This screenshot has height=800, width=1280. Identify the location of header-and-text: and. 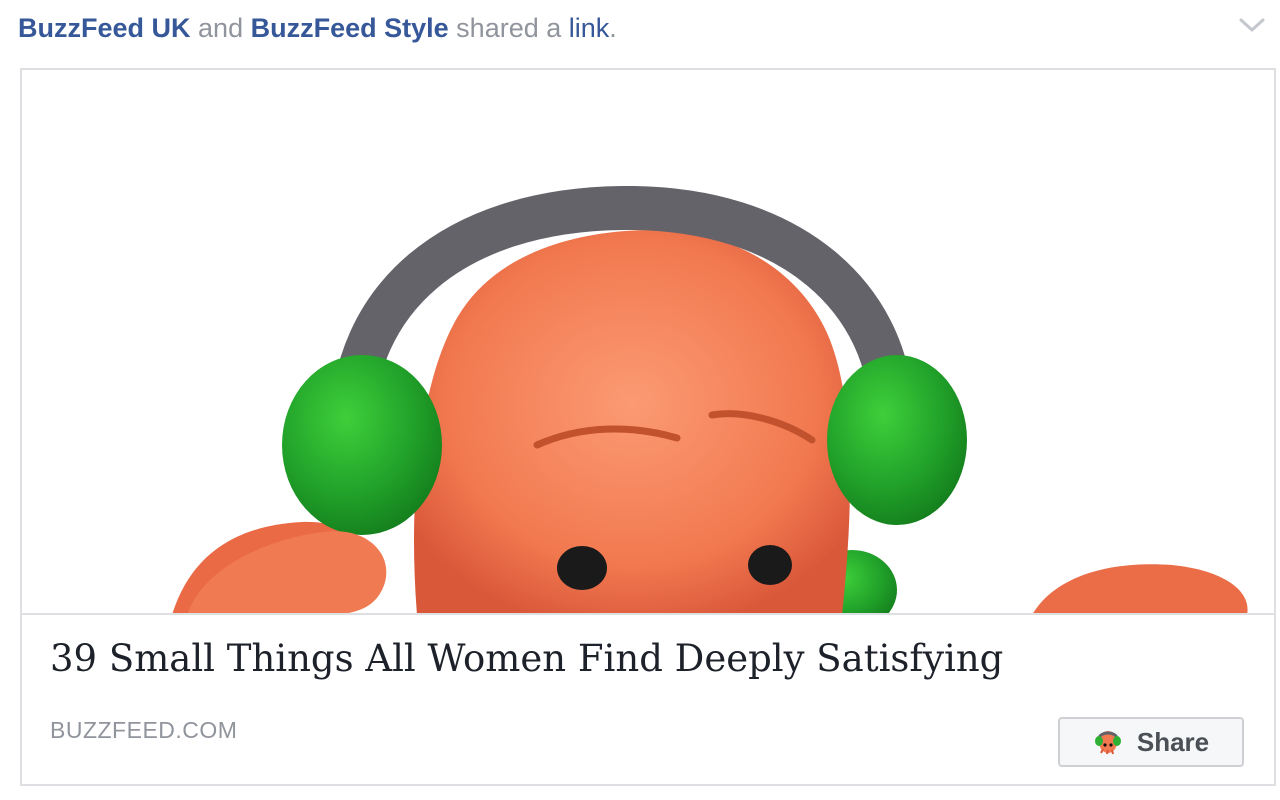
(221, 28).